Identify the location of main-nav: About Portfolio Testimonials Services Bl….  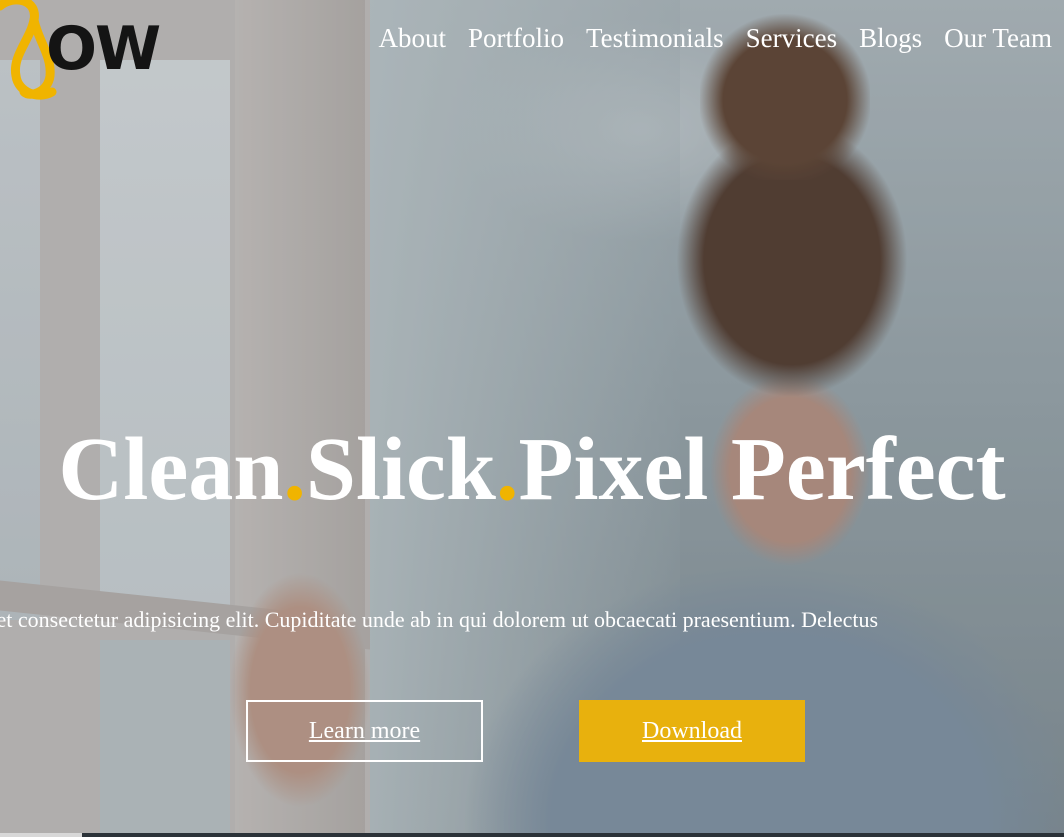
(704, 38).